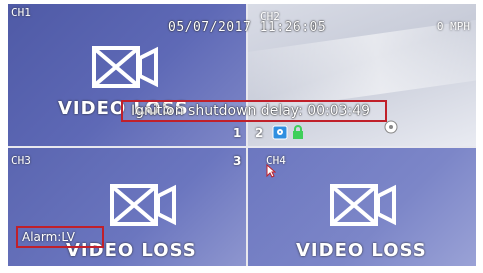 The width and height of the screenshot is (483, 273). Describe the element at coordinates (453, 26) in the screenshot. I see `speed-display: 0 MPH` at that location.